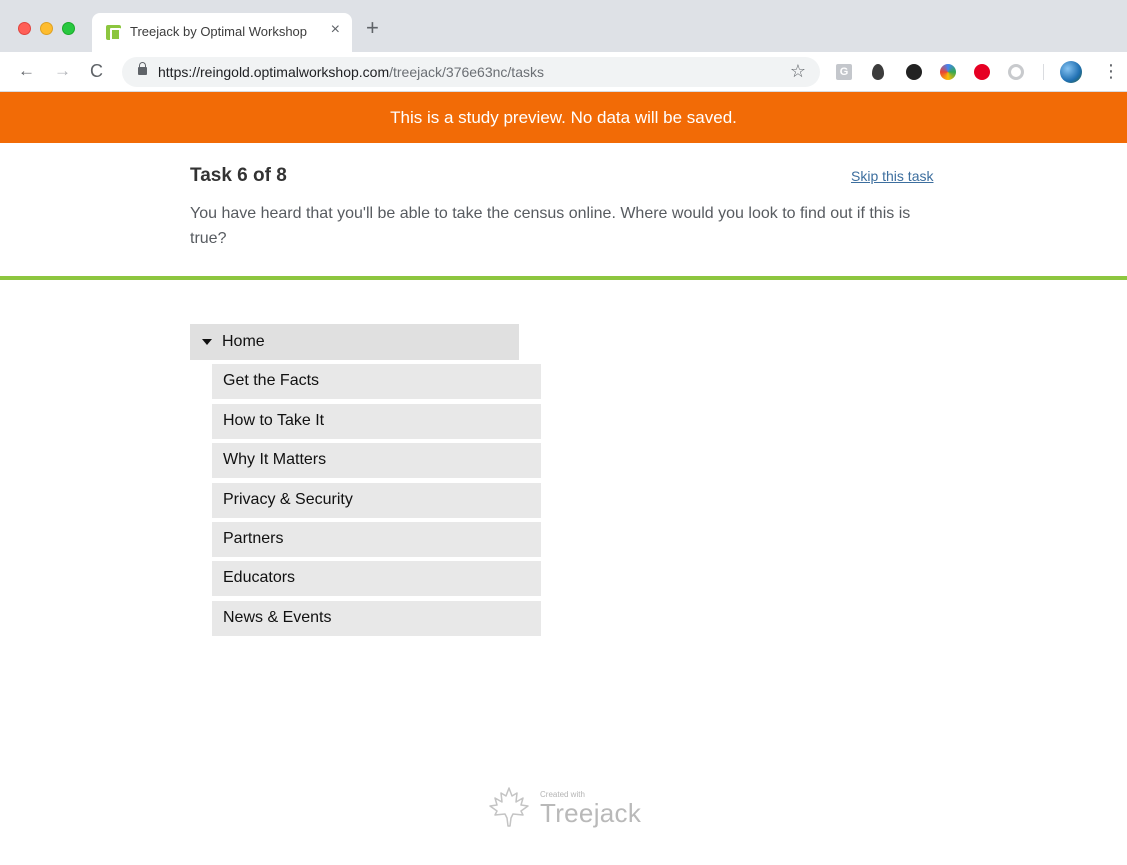 This screenshot has width=1127, height=865. Describe the element at coordinates (591, 813) in the screenshot. I see `treejack-wordmark: Treejack` at that location.